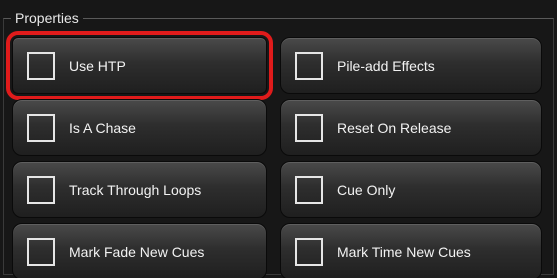 Image resolution: width=557 pixels, height=278 pixels. I want to click on is-a-chase-button: Is A Chase, so click(139, 127).